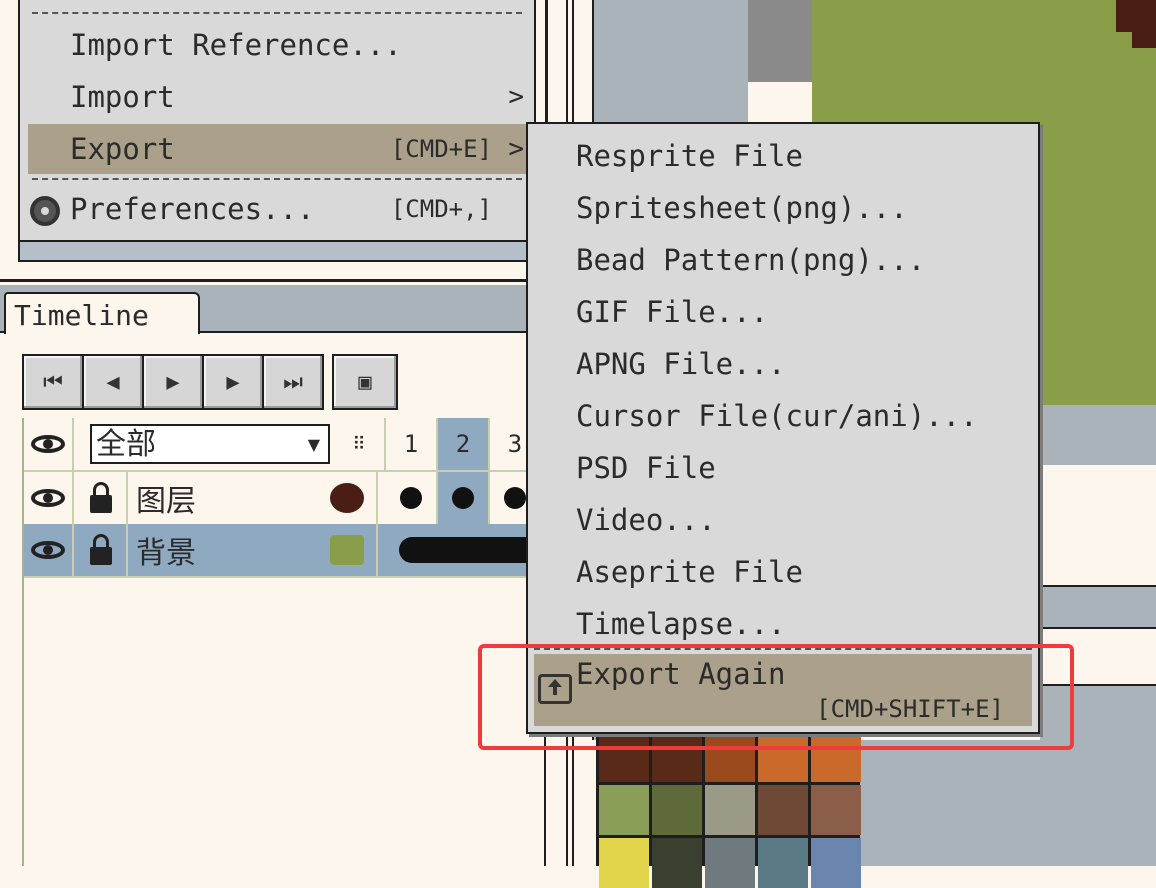 The width and height of the screenshot is (1156, 888). What do you see at coordinates (689, 572) in the screenshot?
I see `menu-item-aseprite-file: Aseprite File` at bounding box center [689, 572].